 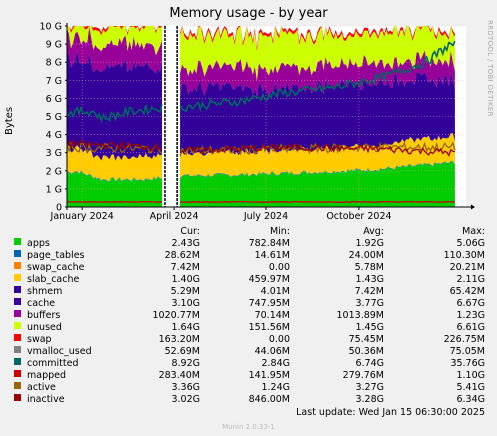 What do you see at coordinates (185, 363) in the screenshot?
I see `legend-cur: 8.92G` at bounding box center [185, 363].